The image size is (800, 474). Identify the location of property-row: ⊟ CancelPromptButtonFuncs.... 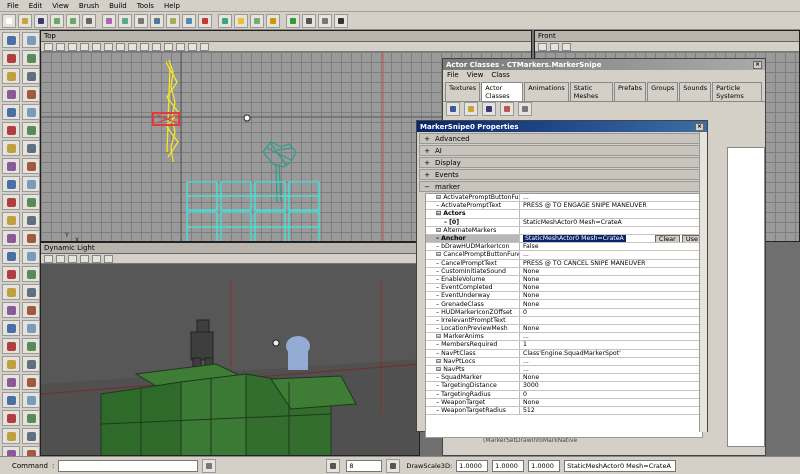
(564, 255).